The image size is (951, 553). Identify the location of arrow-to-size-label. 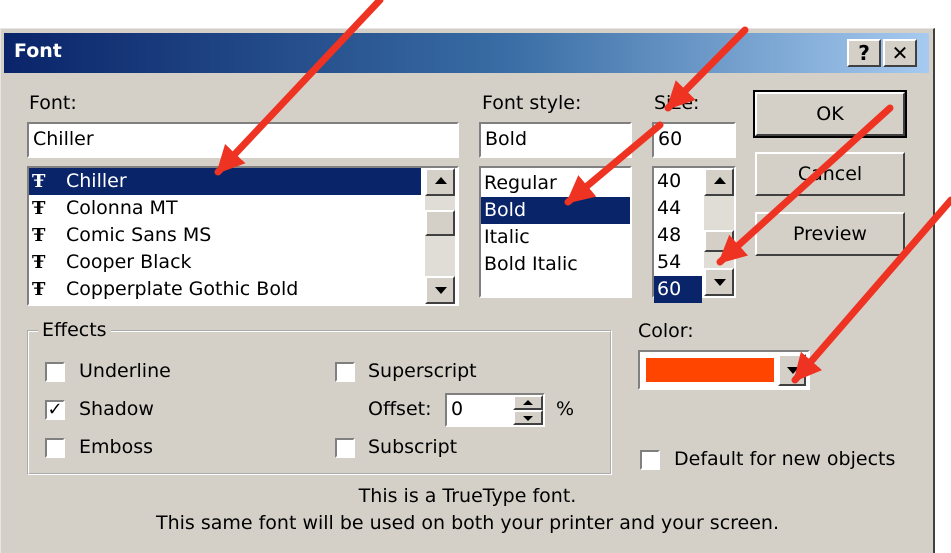
(706, 69).